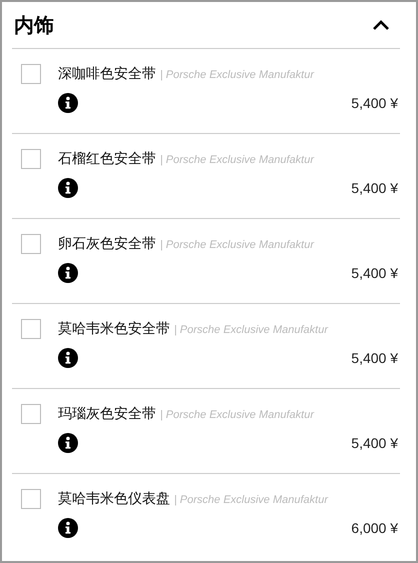  Describe the element at coordinates (107, 244) in the screenshot. I see `option-name: 卵石灰色安全带` at that location.